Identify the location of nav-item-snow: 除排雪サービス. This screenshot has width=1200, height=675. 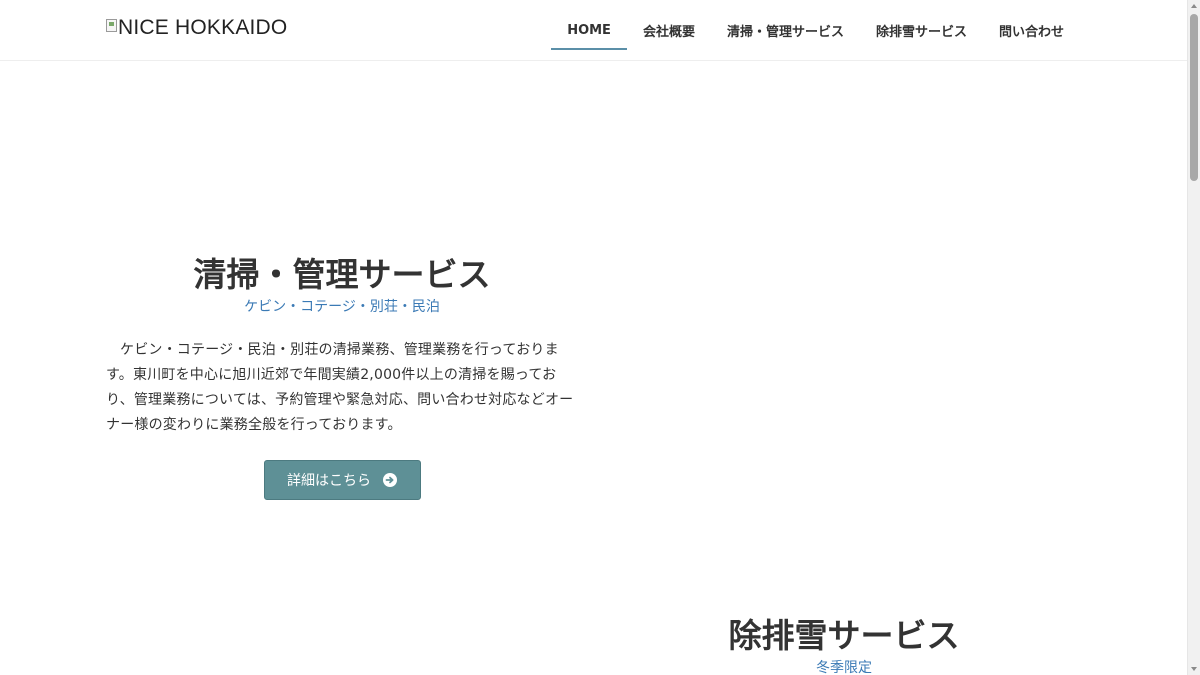
(921, 30).